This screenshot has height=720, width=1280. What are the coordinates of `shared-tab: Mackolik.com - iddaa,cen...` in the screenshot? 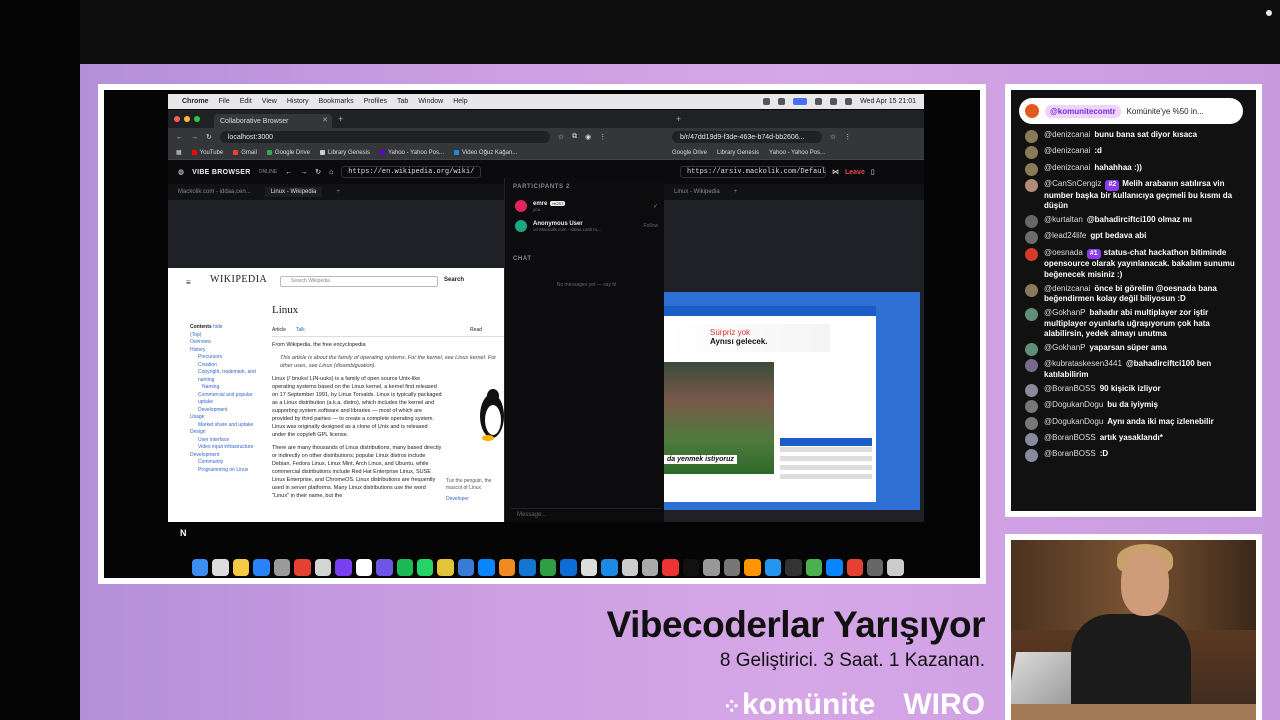 It's located at (214, 192).